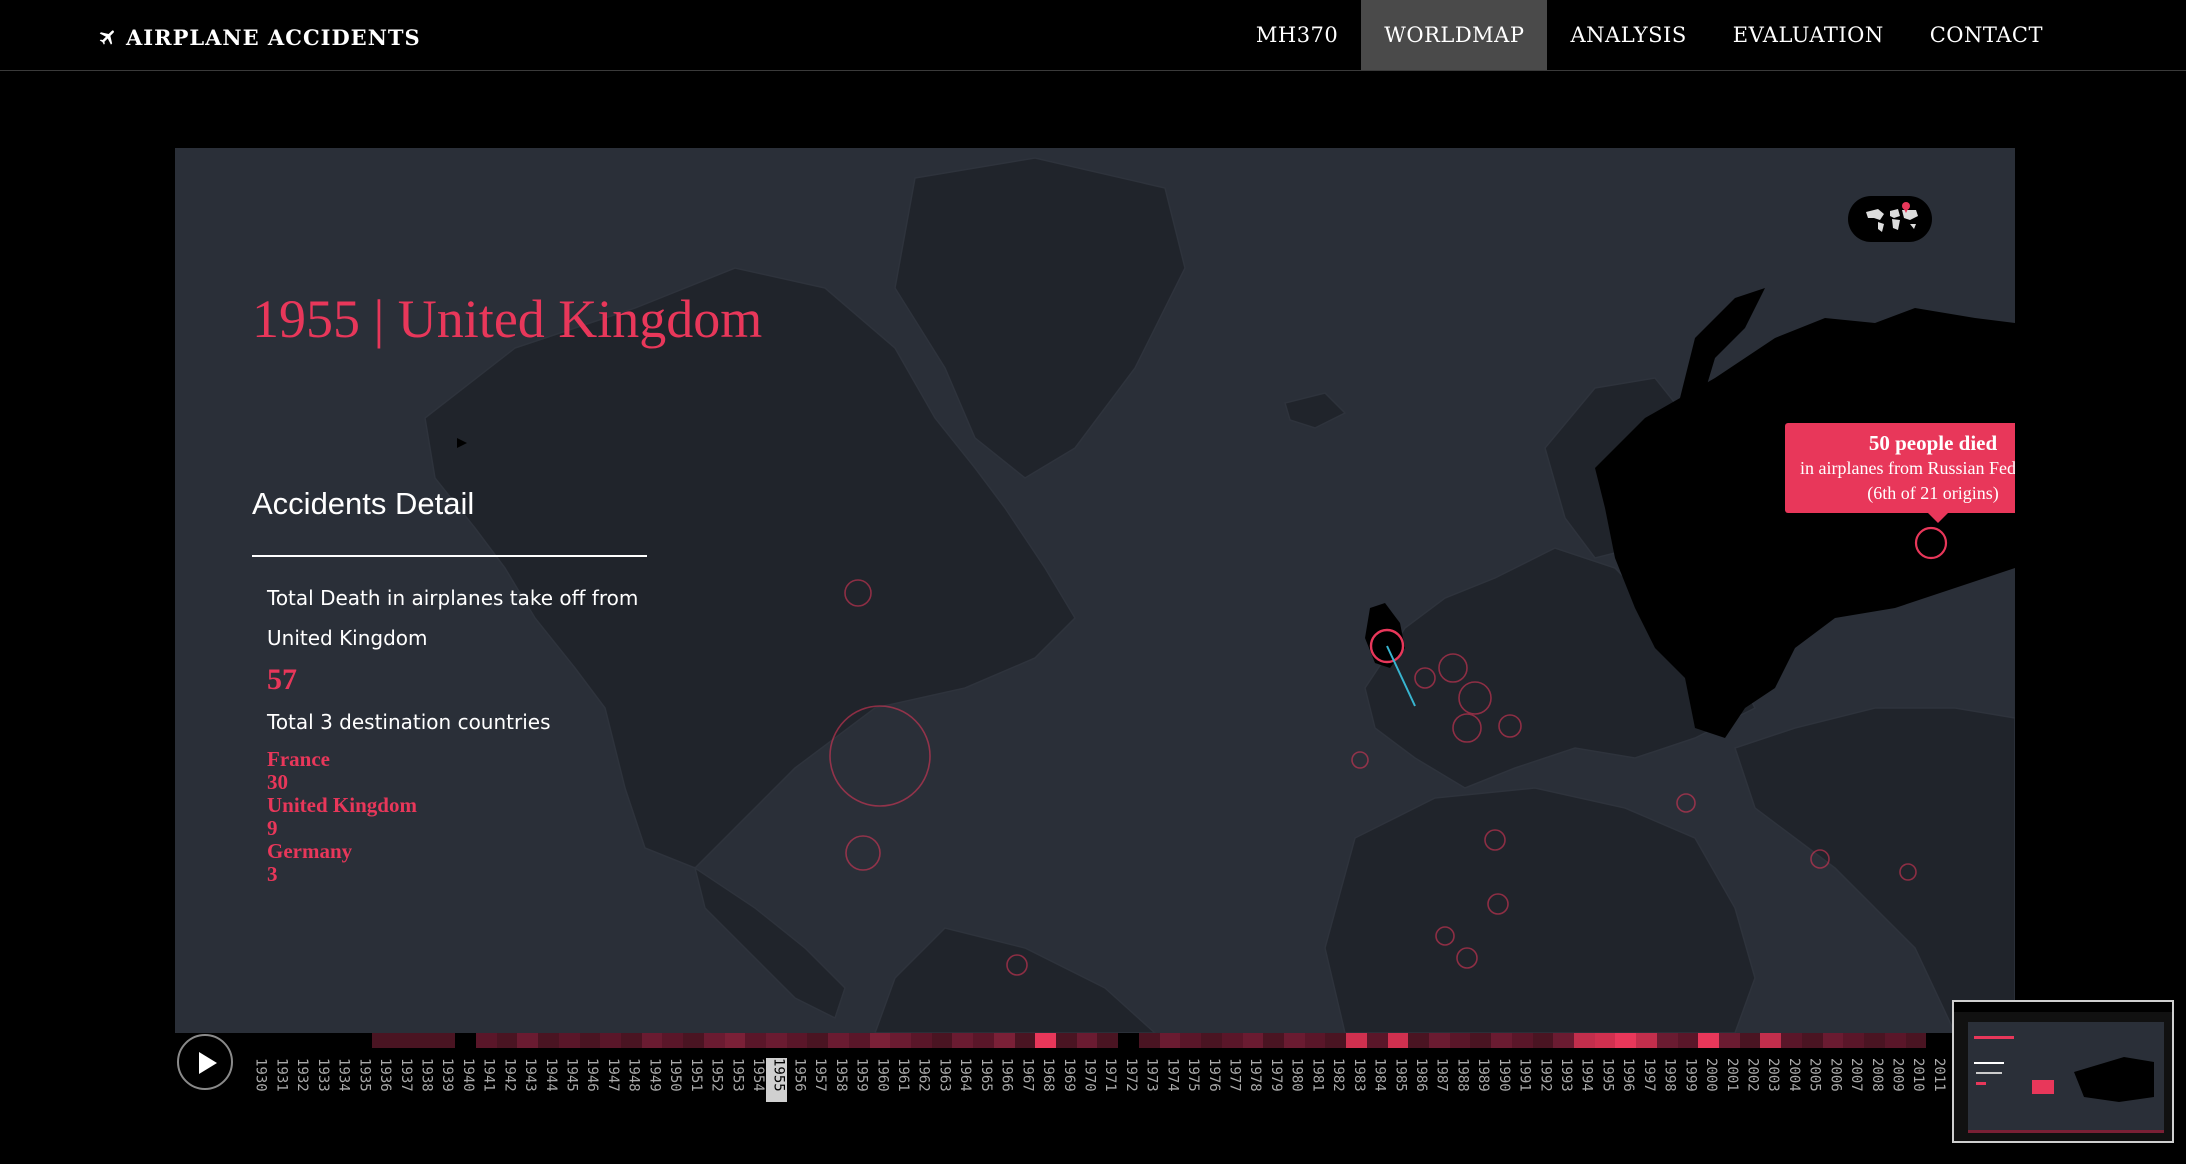 The width and height of the screenshot is (2186, 1164). What do you see at coordinates (714, 1080) in the screenshot?
I see `year-tick: 1952` at bounding box center [714, 1080].